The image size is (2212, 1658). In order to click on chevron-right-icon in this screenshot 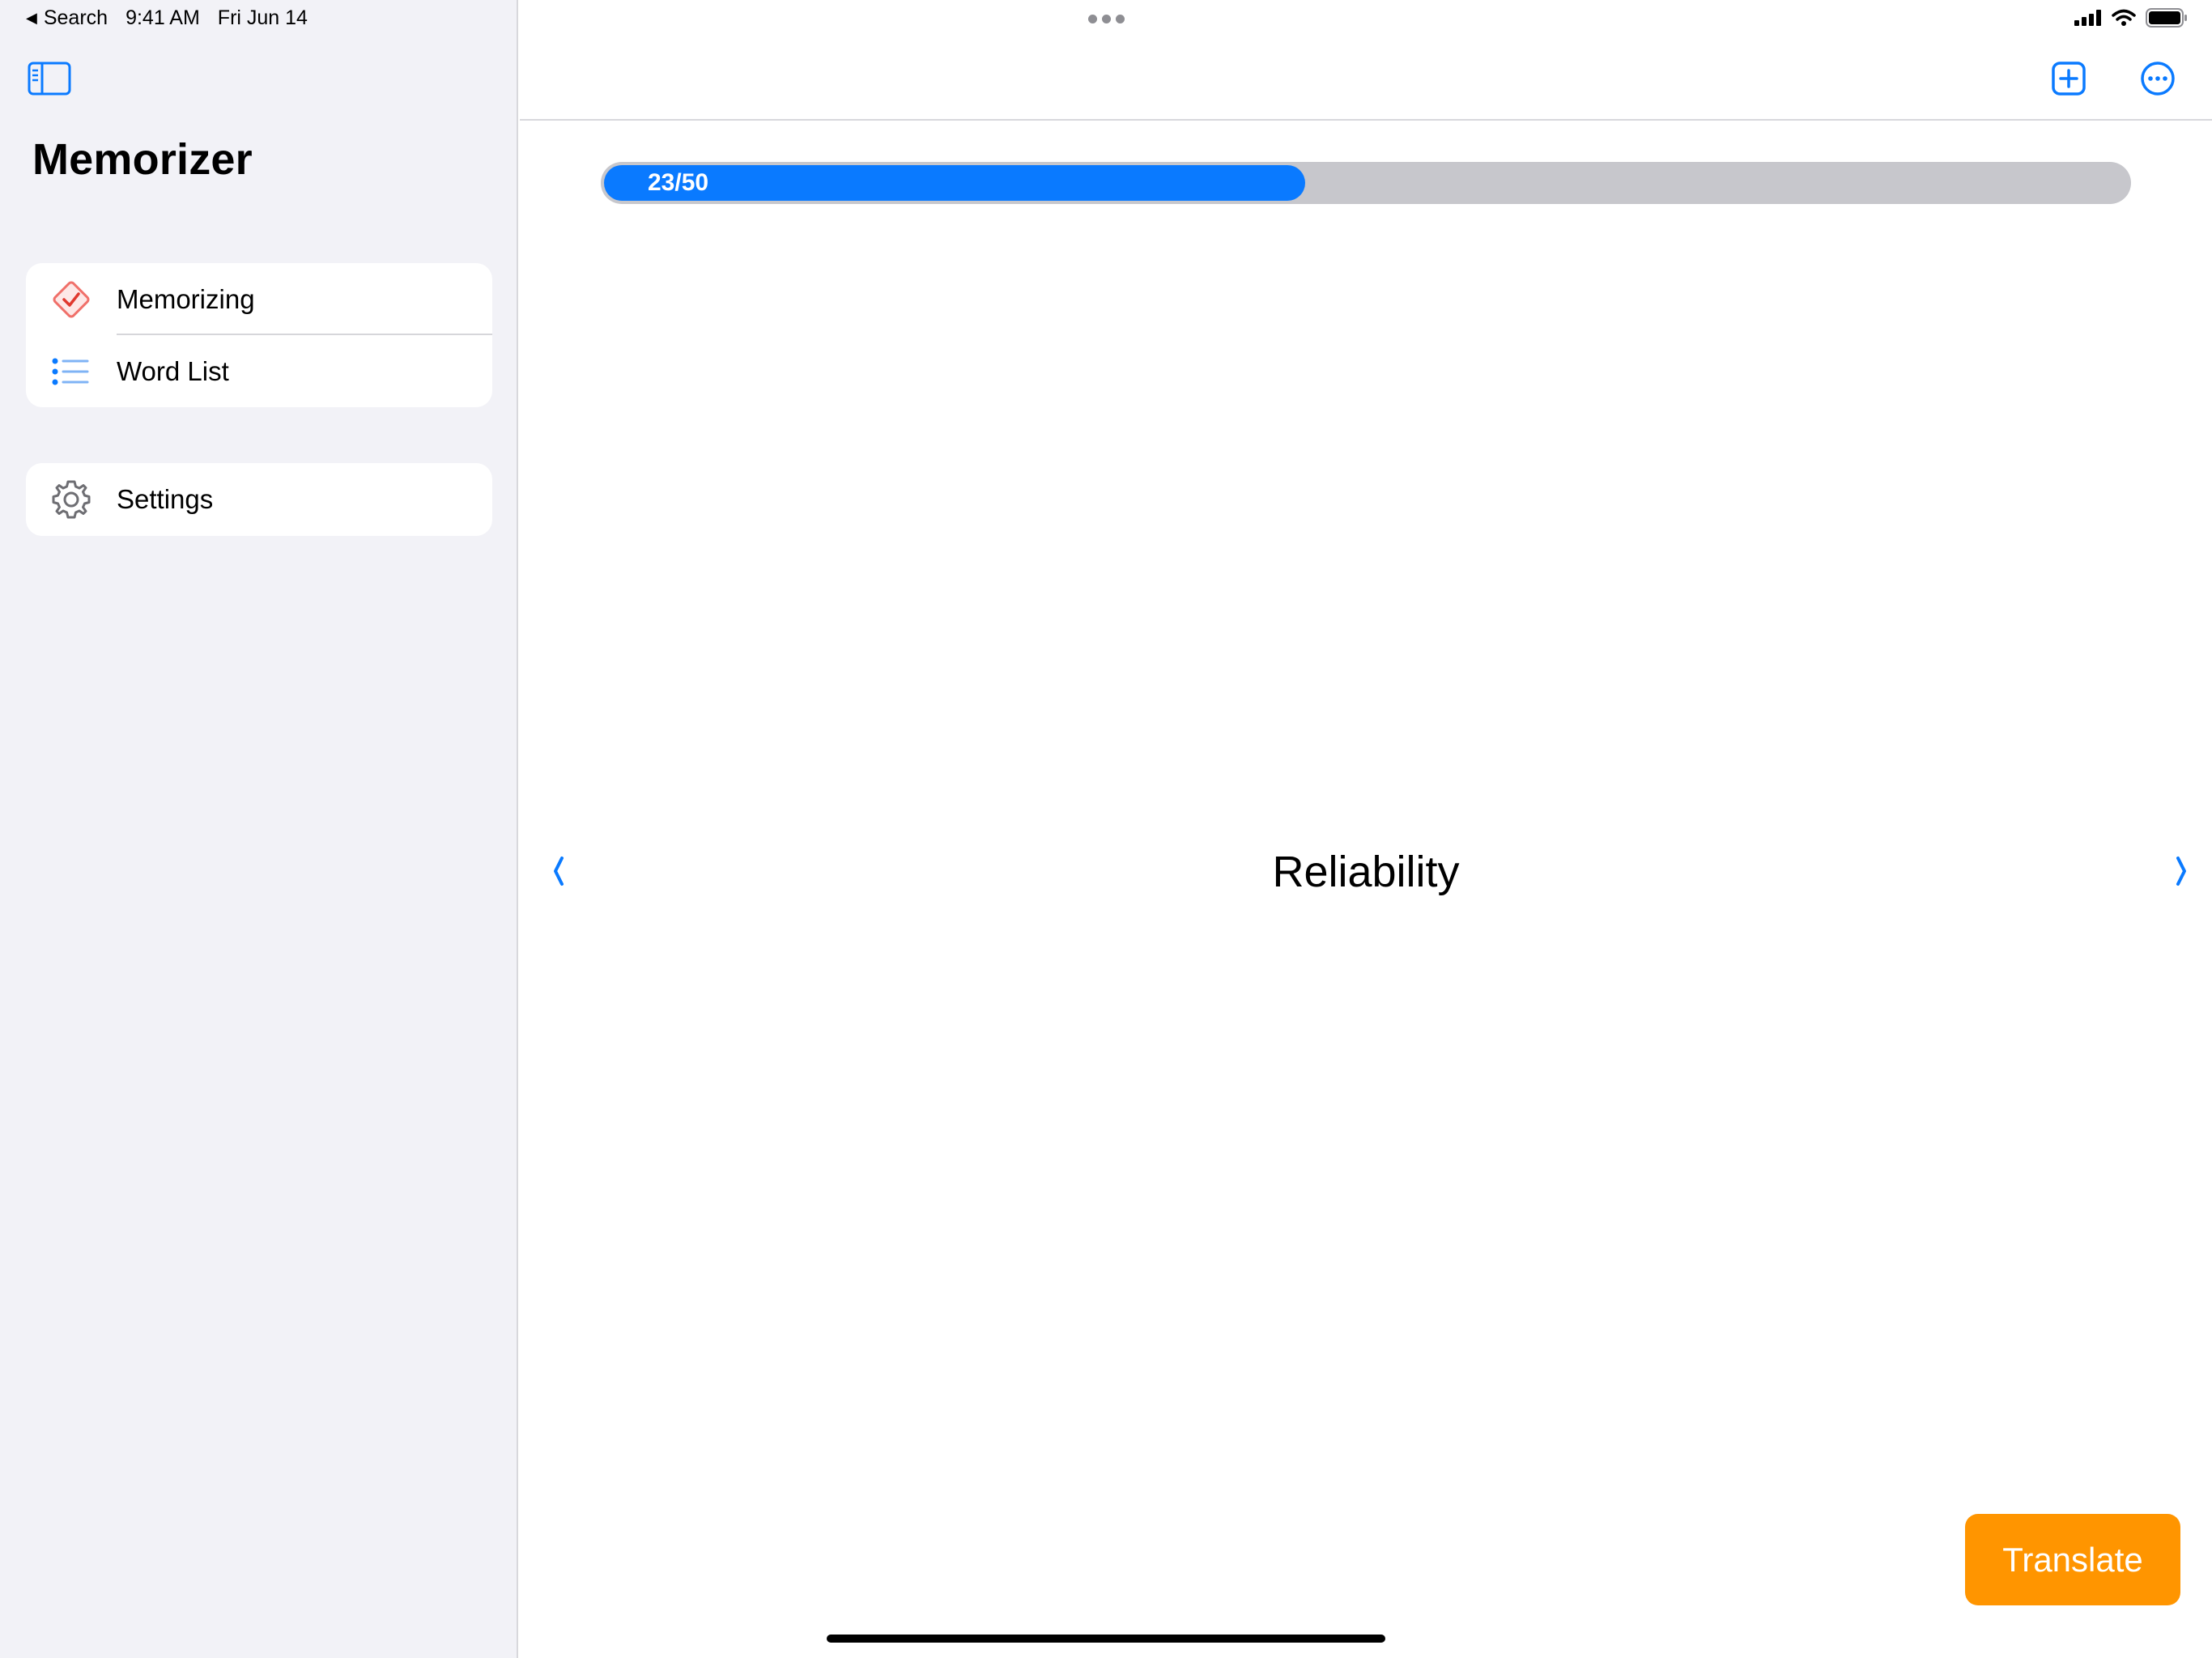, I will do `click(2181, 873)`.